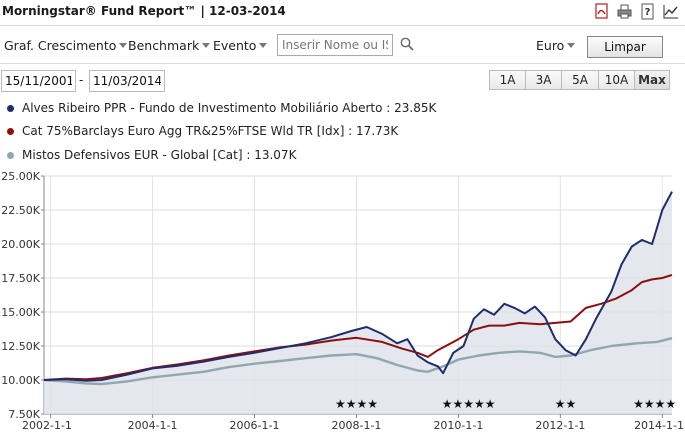  I want to click on event-menu: Evento, so click(240, 45).